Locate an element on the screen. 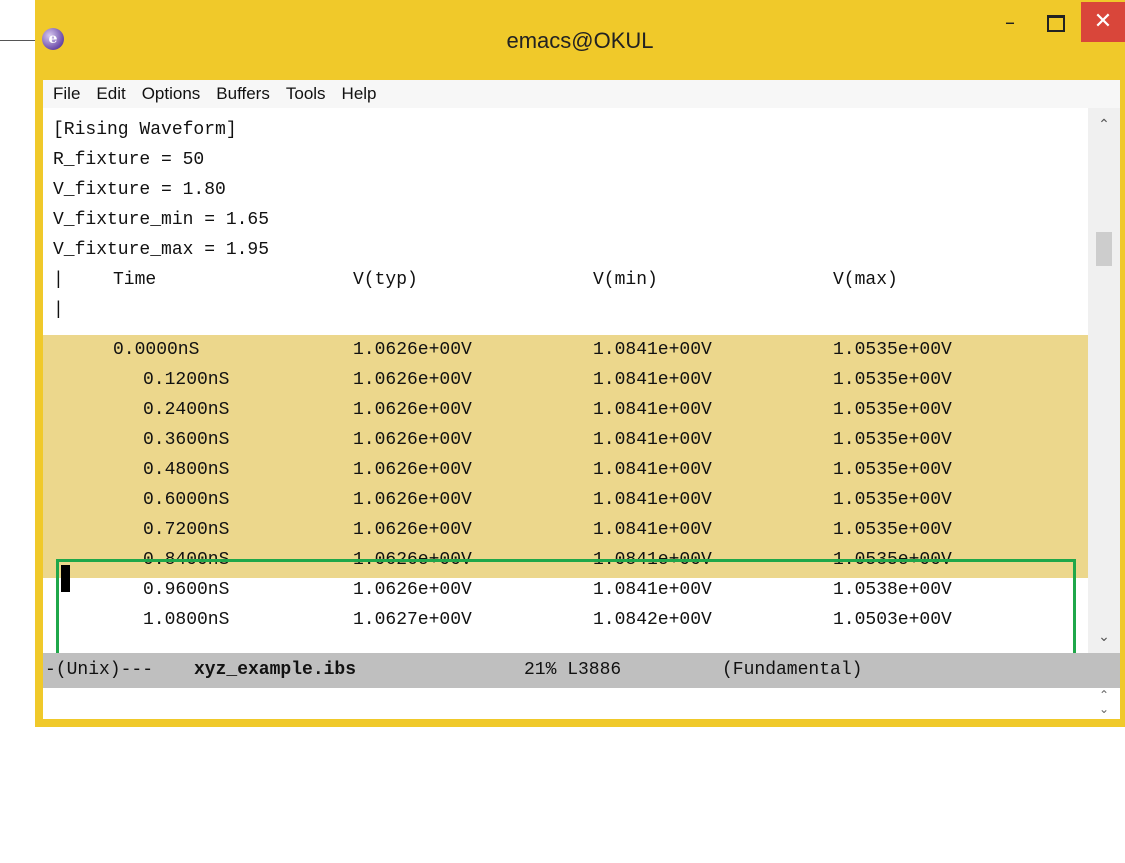 This screenshot has width=1125, height=863. column-header-line: | Time V(typ) V(min) V(max) is located at coordinates (563, 280).